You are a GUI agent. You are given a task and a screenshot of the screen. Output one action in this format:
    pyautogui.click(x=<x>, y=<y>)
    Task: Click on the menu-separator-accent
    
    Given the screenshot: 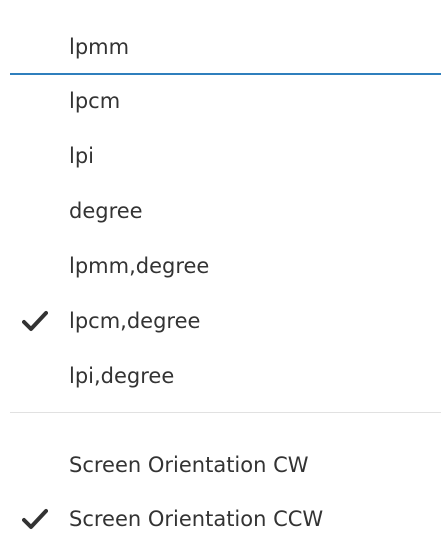 What is the action you would take?
    pyautogui.click(x=225, y=74)
    